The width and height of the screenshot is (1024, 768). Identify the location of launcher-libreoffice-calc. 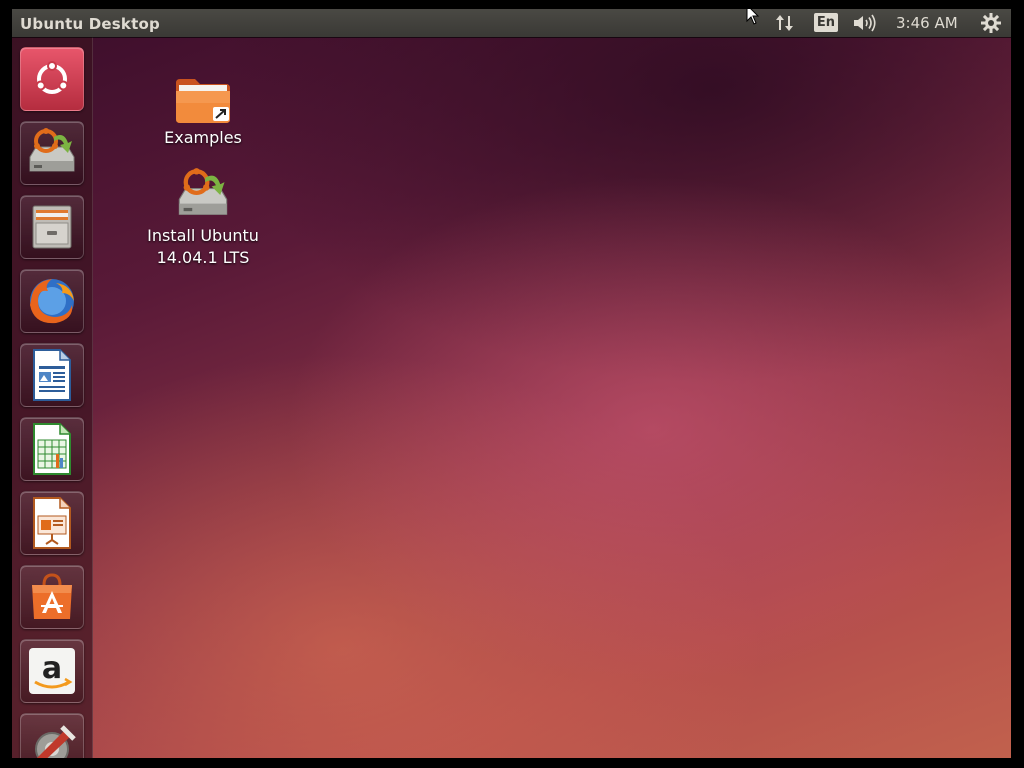
(52, 449).